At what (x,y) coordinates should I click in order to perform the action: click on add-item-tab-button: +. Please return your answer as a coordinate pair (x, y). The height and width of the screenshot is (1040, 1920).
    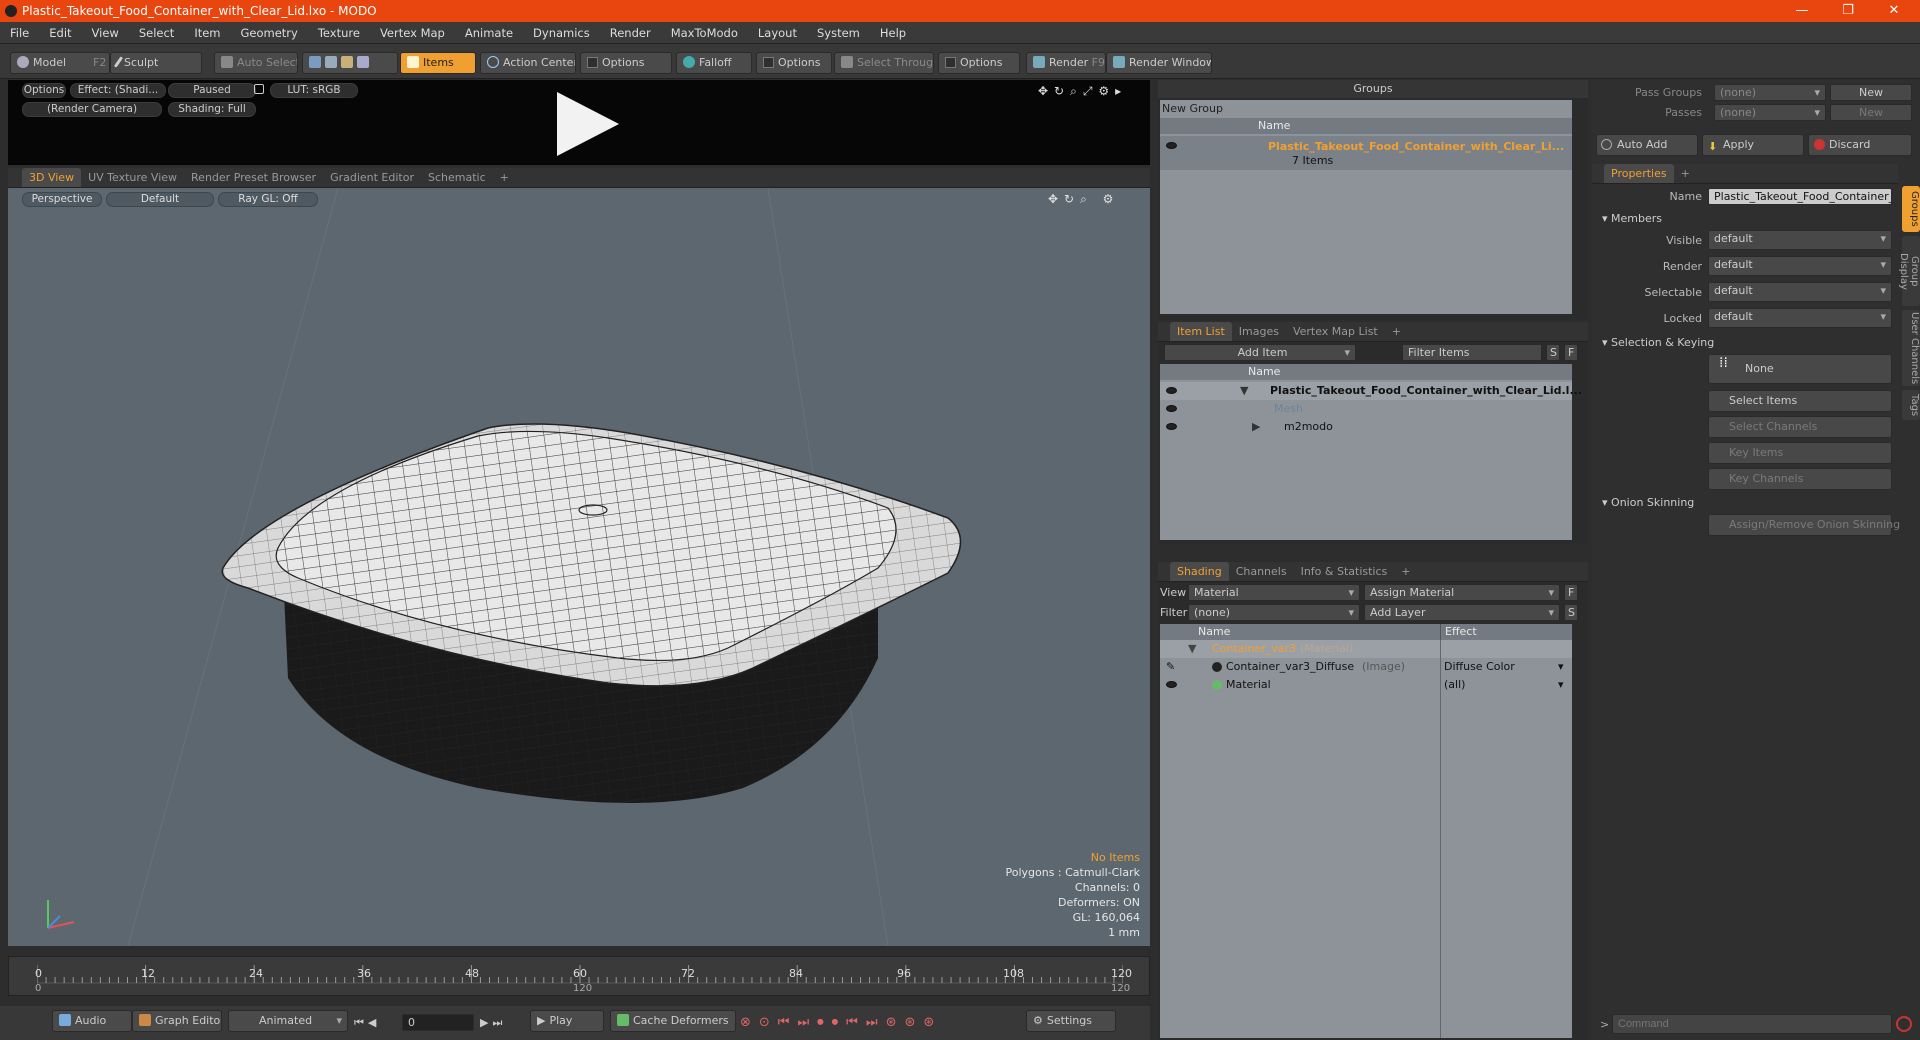
    Looking at the image, I should click on (1396, 331).